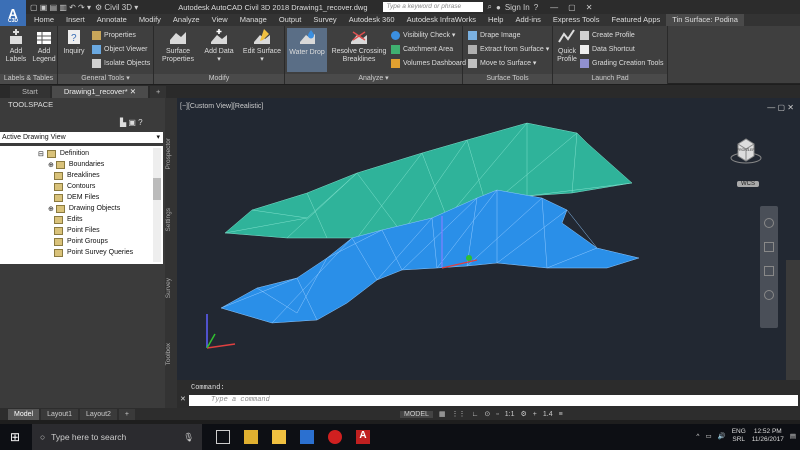 This screenshot has height=450, width=800. I want to click on edge-icon, so click(307, 437).